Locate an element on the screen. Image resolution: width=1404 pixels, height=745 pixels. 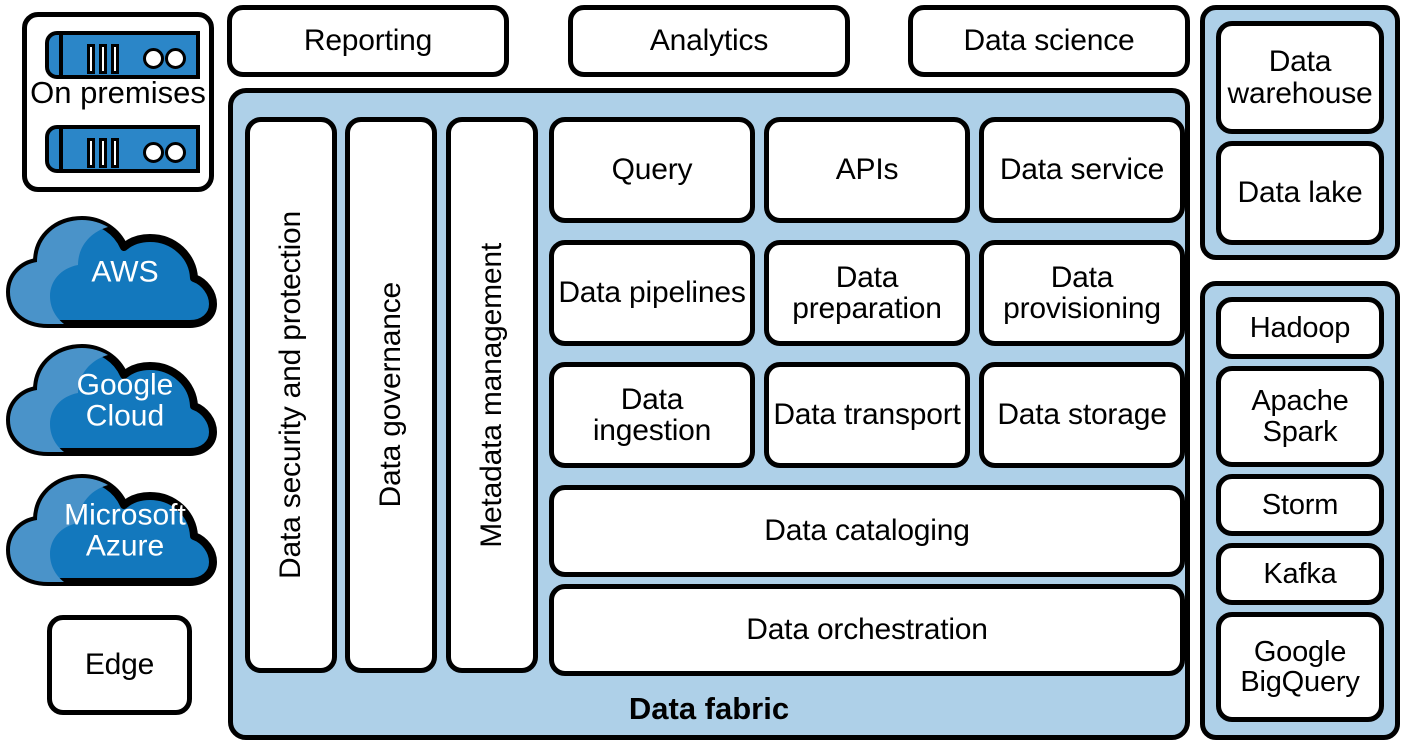
cloud-label: Microsoft Azure is located at coordinates (125, 530).